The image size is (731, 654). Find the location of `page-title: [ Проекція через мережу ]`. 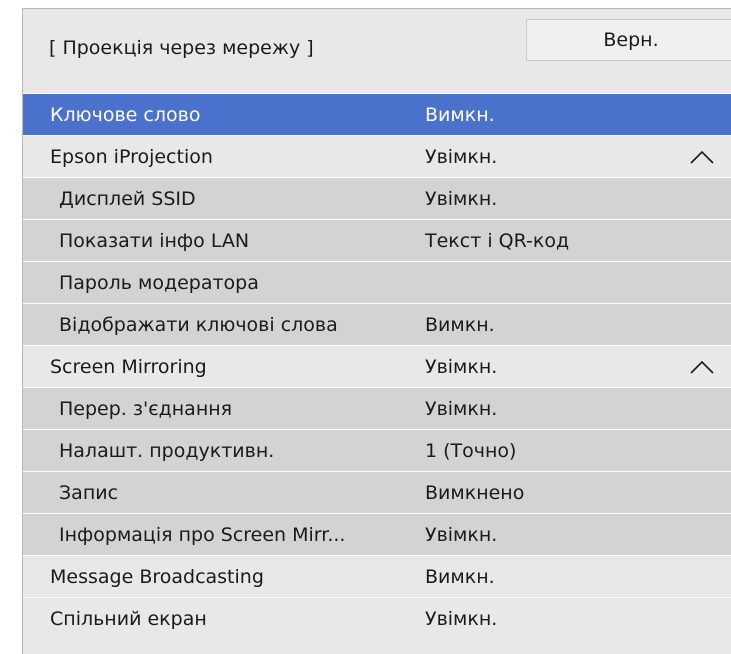

page-title: [ Проекція через мережу ] is located at coordinates (181, 48).